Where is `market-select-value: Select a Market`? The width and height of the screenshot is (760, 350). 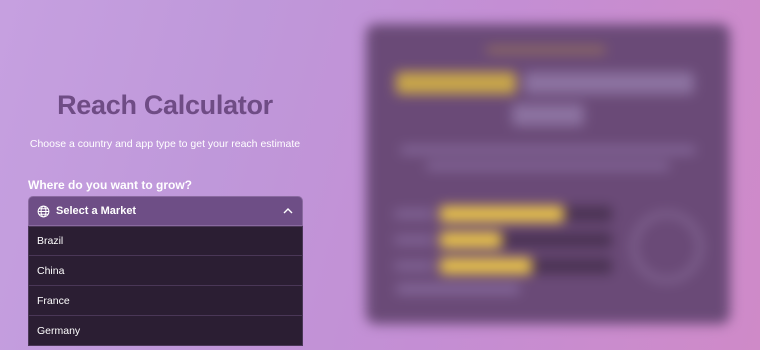
market-select-value: Select a Market is located at coordinates (96, 211).